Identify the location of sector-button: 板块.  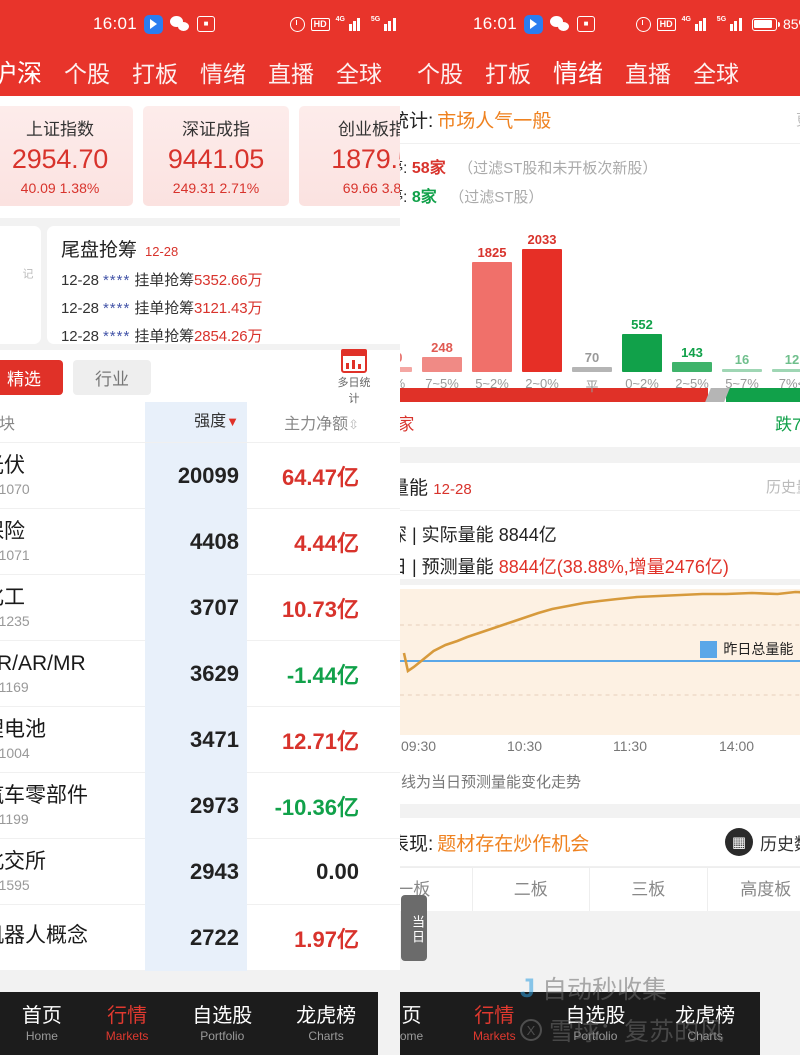
(395, 385).